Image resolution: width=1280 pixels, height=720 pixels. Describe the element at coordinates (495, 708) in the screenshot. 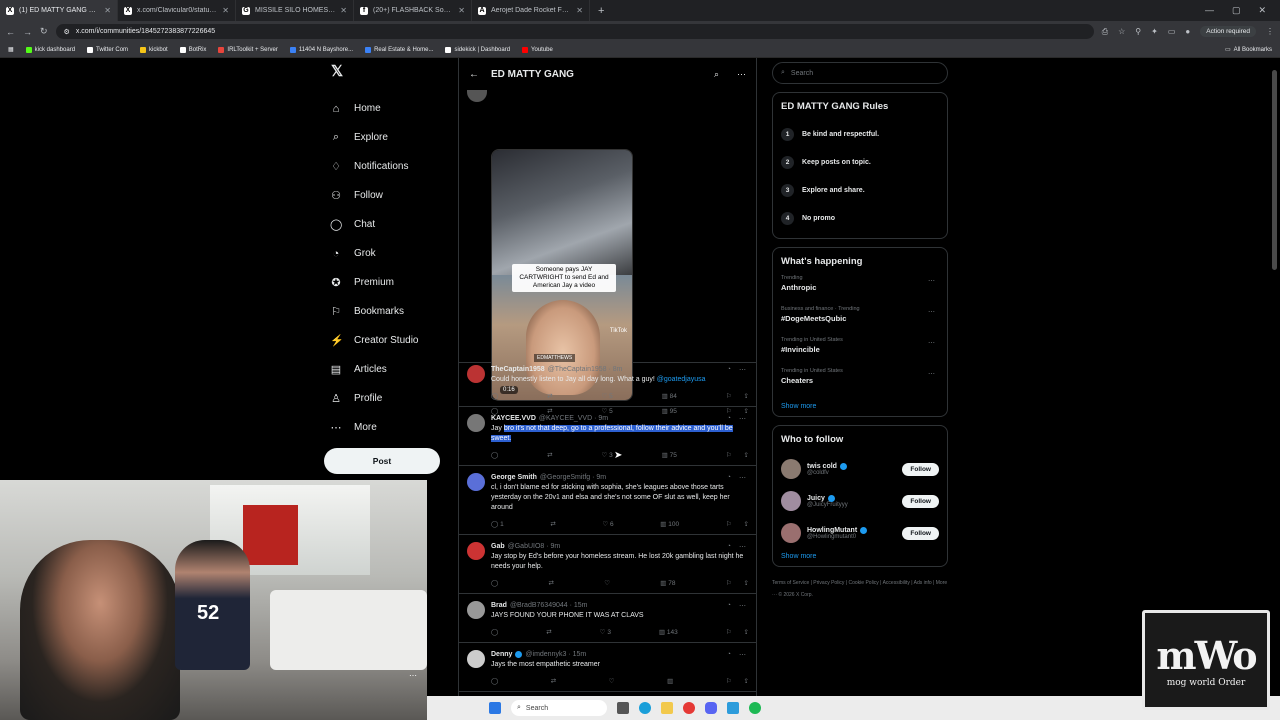

I see `windows-start-icon` at that location.